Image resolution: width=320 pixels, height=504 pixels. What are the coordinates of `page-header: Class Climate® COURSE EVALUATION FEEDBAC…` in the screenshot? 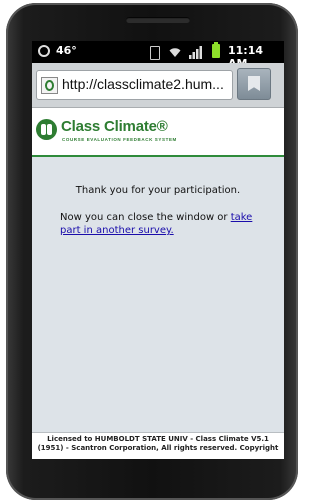 It's located at (158, 132).